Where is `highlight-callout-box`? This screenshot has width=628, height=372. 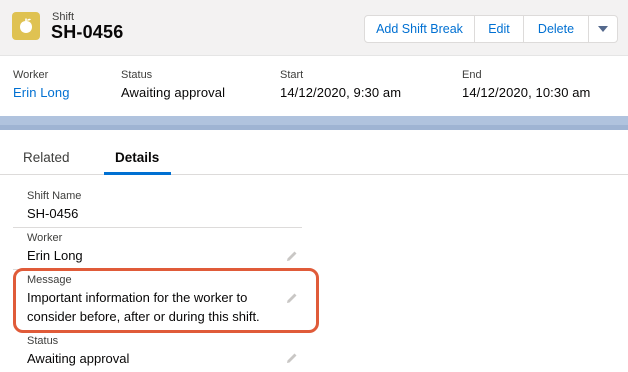 highlight-callout-box is located at coordinates (166, 300).